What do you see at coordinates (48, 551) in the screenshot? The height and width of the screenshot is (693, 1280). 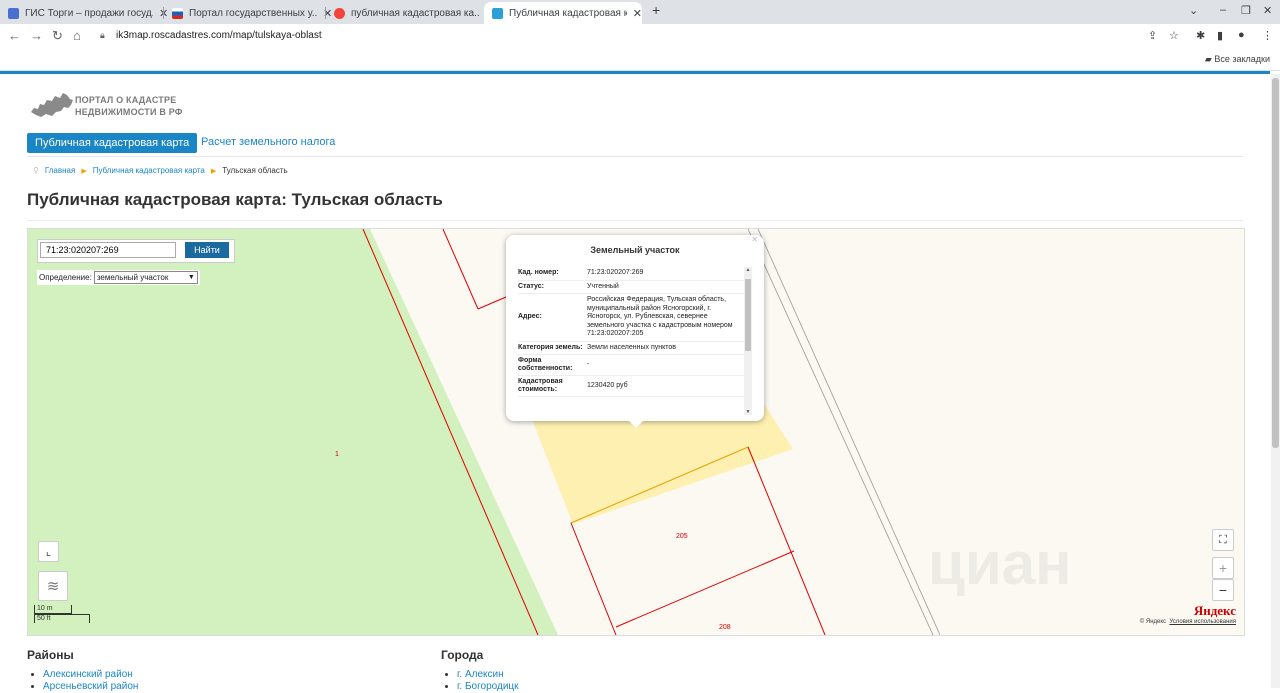 I see `ruler-icon: ⌞` at bounding box center [48, 551].